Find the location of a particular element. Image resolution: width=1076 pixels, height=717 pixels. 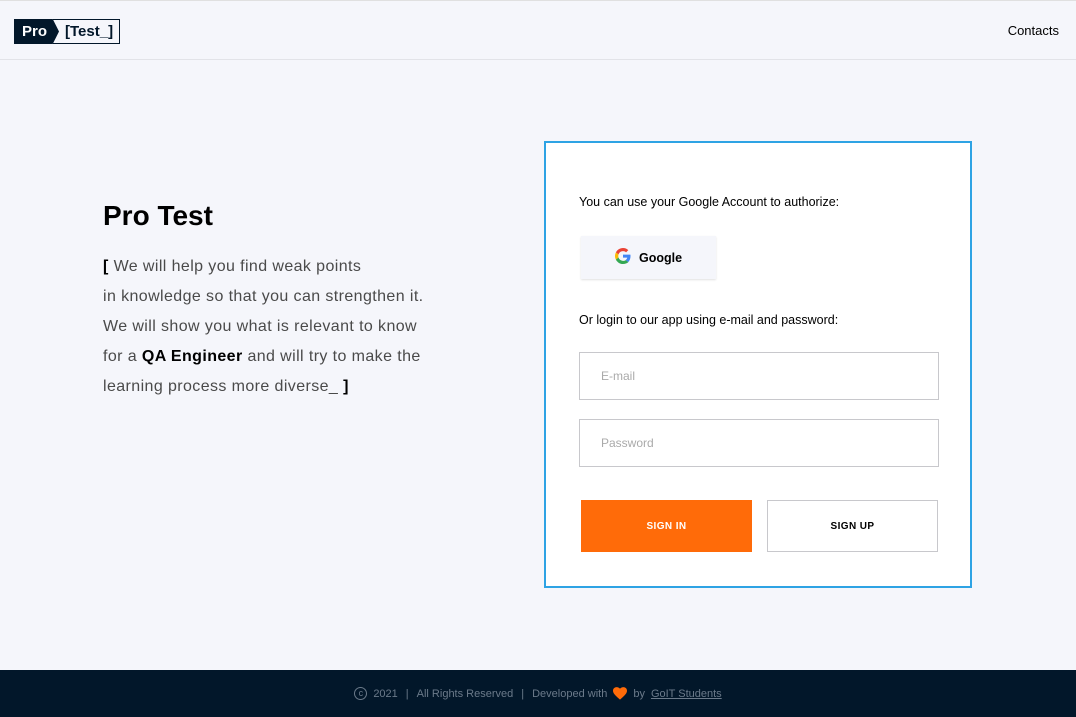

logo: Pro [Test_] is located at coordinates (67, 31).